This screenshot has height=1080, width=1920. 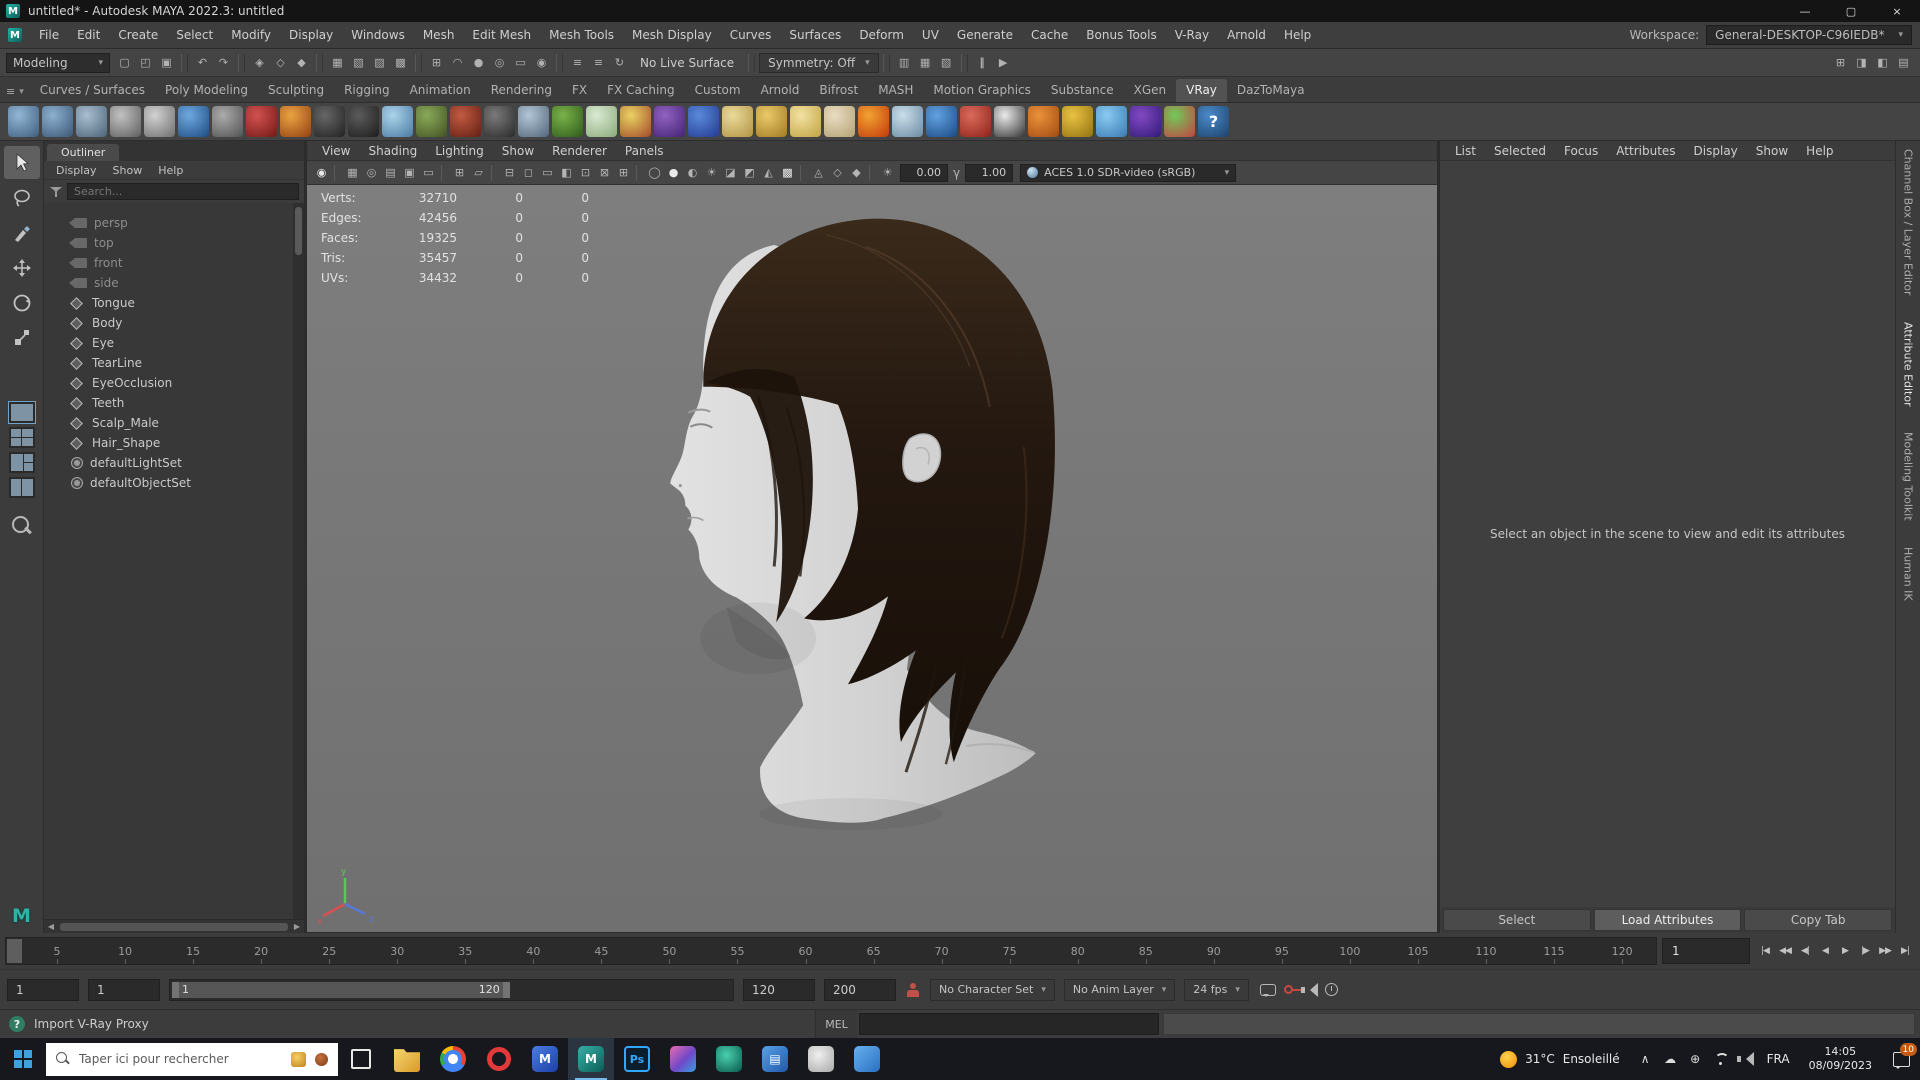 I want to click on layout-single-pane-button, so click(x=21, y=412).